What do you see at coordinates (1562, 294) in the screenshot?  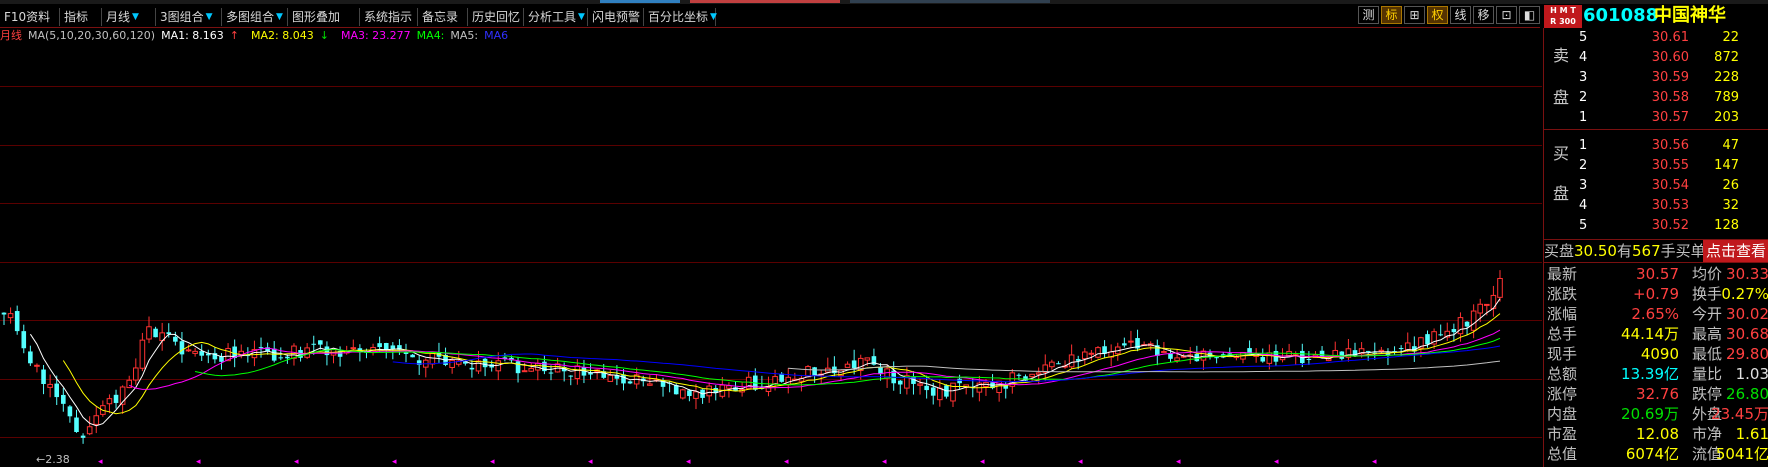 I see `quote-l1: 涨跌` at bounding box center [1562, 294].